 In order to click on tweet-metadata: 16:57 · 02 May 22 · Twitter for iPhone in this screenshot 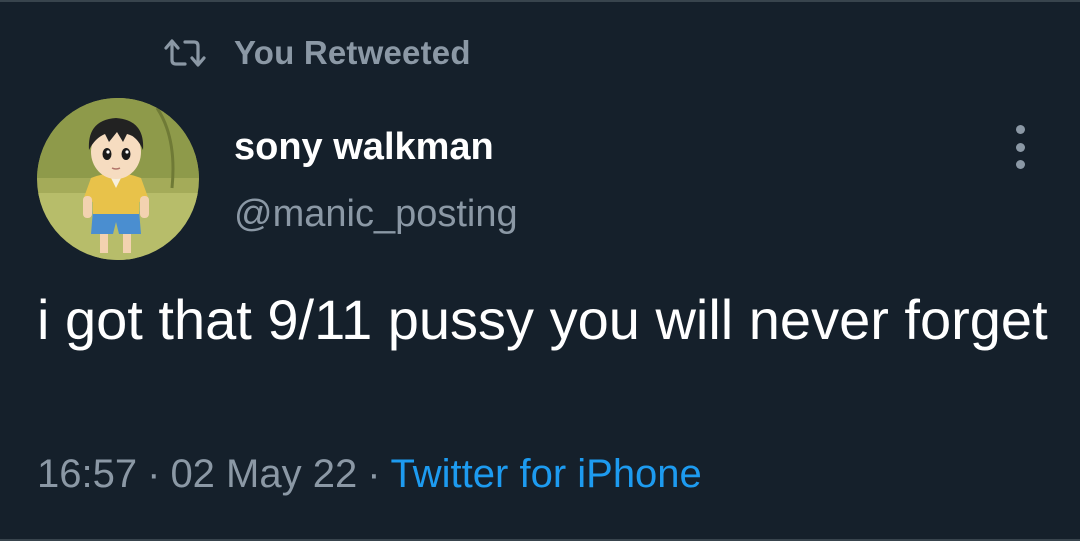, I will do `click(369, 474)`.